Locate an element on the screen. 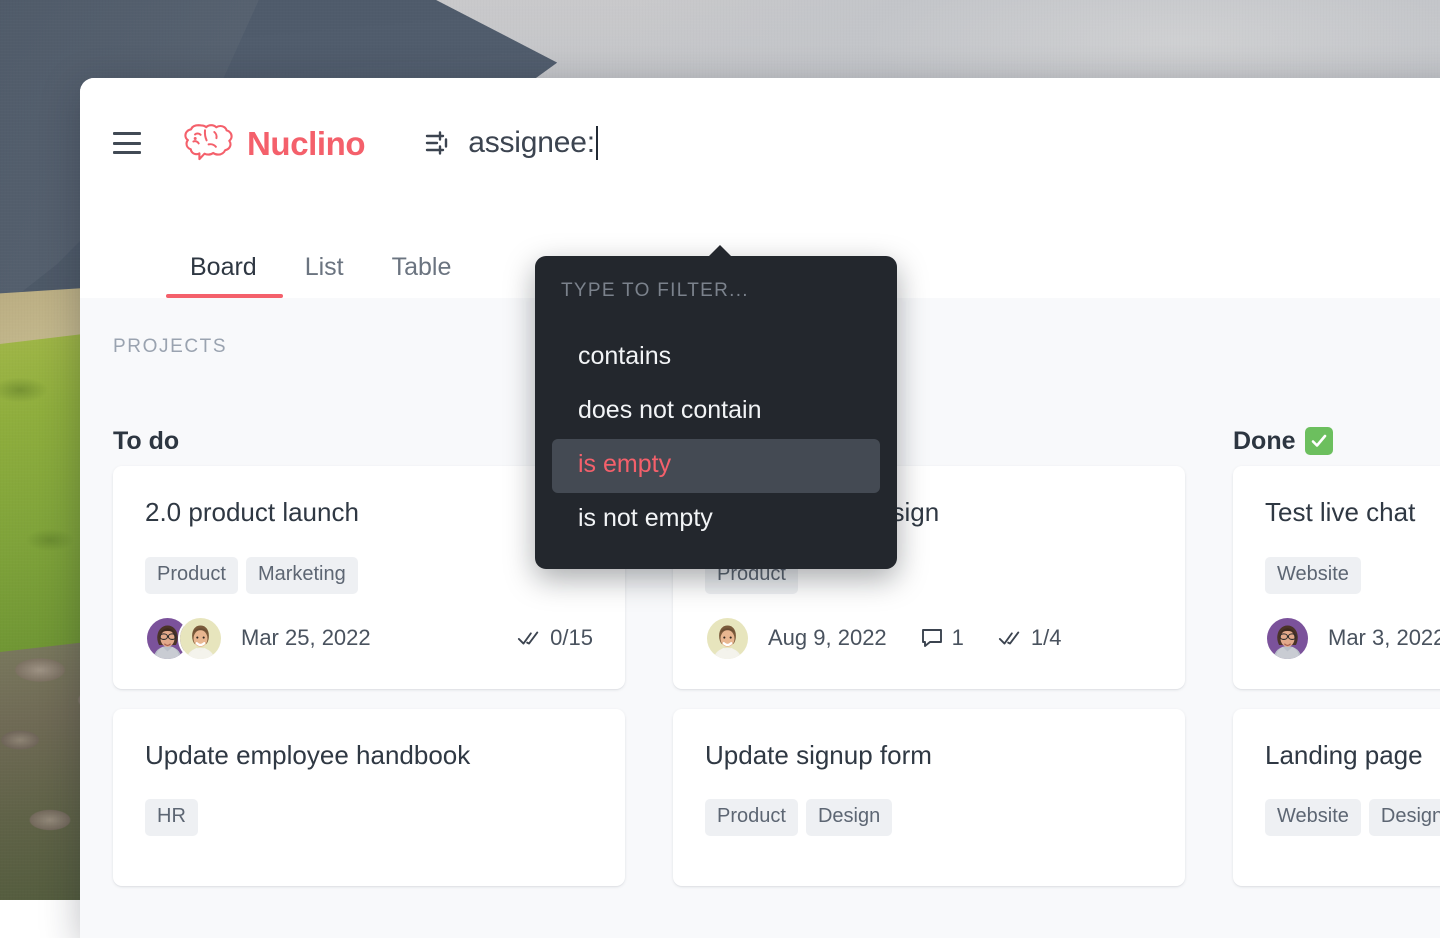 The image size is (1440, 938). dropdown-item-is-not-empty: is not empty is located at coordinates (716, 520).